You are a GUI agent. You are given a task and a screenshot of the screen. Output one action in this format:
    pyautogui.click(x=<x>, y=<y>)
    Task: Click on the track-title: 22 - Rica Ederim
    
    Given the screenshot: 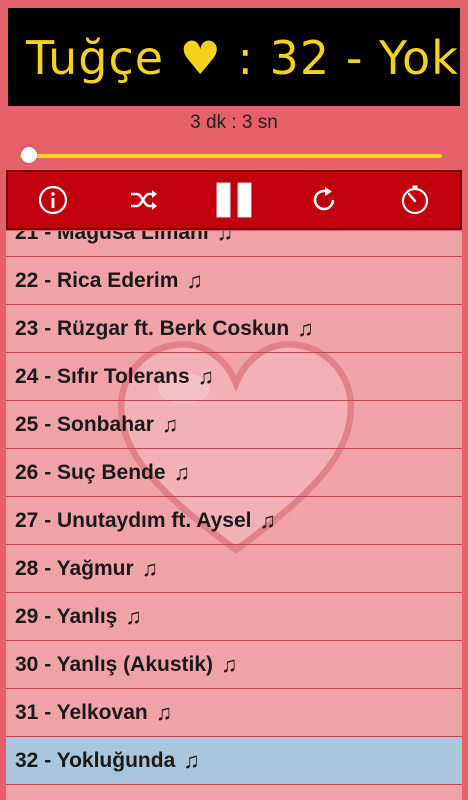 What is the action you would take?
    pyautogui.click(x=97, y=280)
    